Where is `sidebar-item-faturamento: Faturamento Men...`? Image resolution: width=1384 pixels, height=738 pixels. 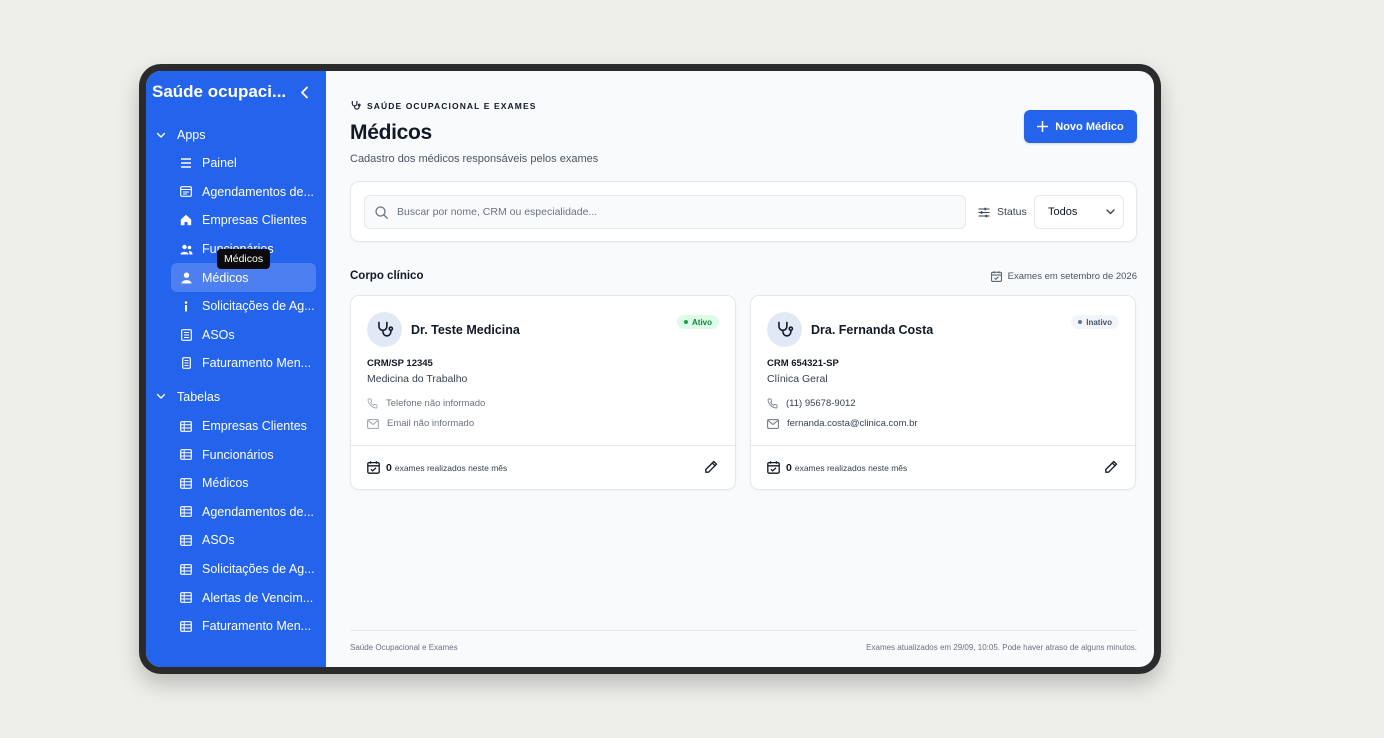
sidebar-item-faturamento: Faturamento Men... is located at coordinates (243, 363).